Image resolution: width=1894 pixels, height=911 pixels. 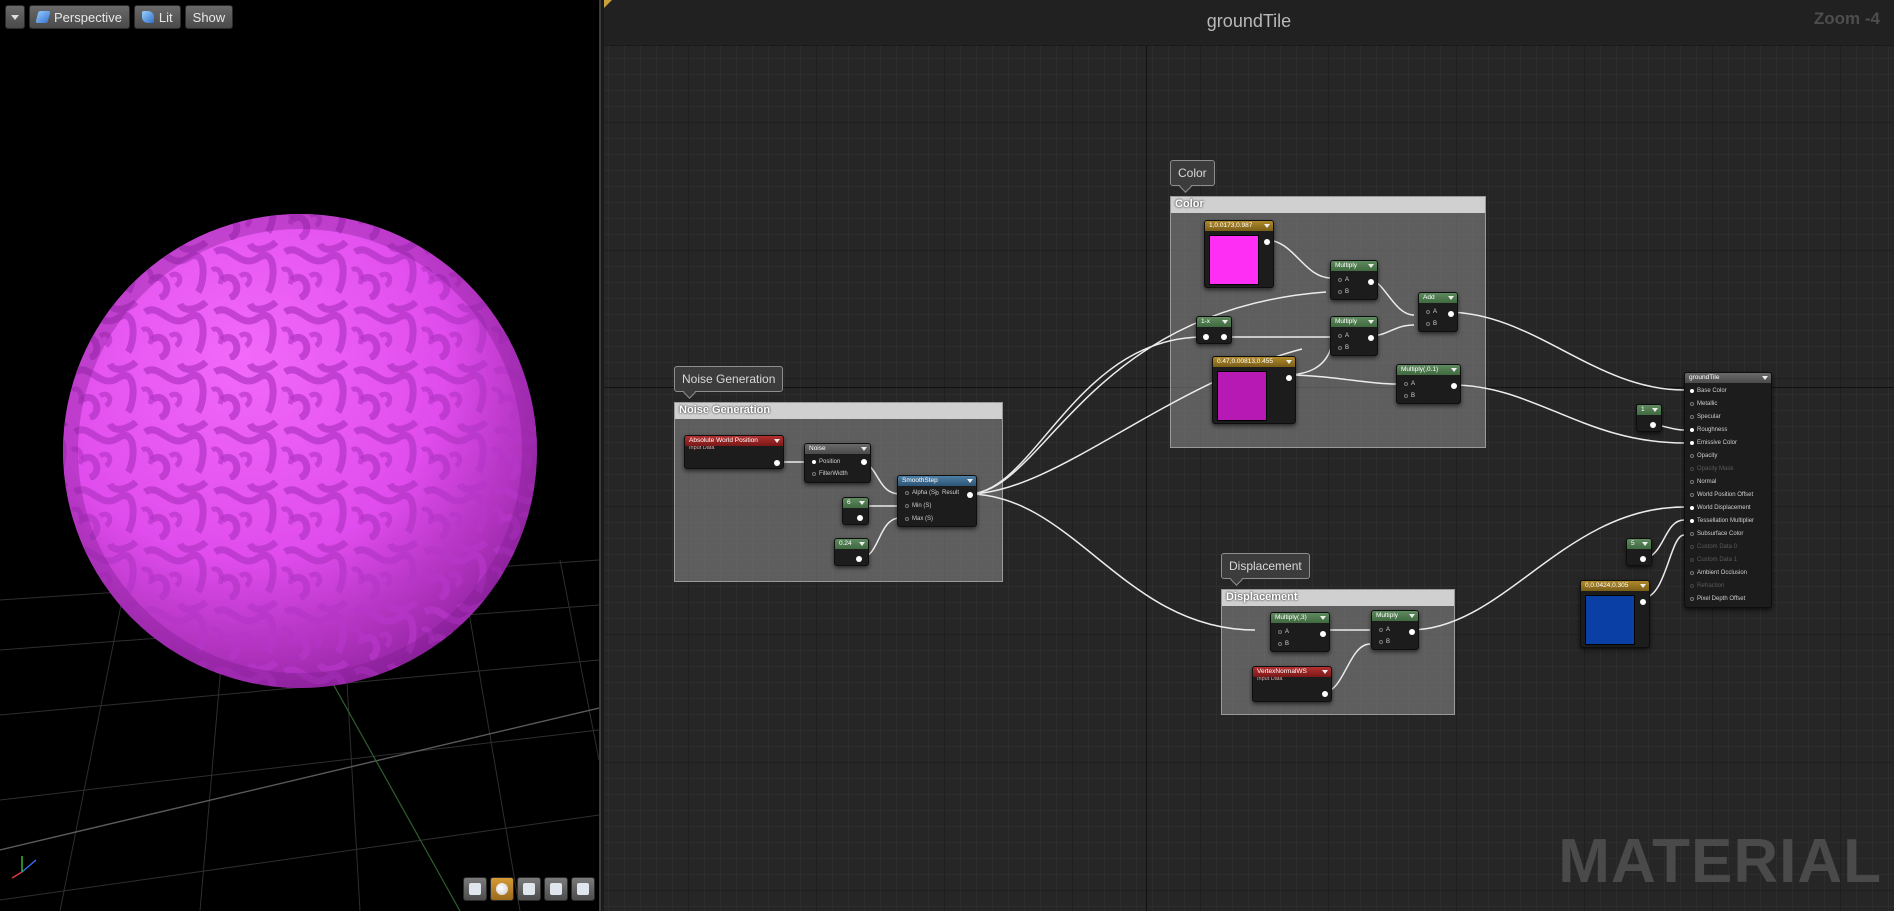 What do you see at coordinates (920, 493) in the screenshot?
I see `smoothstep-alpha-pin: Alpha (S)` at bounding box center [920, 493].